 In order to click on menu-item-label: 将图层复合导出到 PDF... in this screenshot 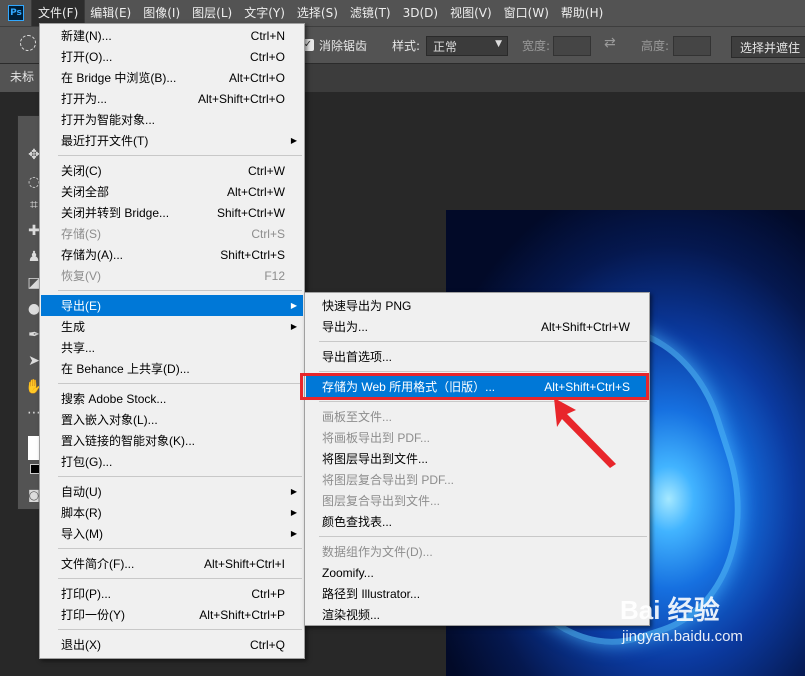, I will do `click(388, 480)`.